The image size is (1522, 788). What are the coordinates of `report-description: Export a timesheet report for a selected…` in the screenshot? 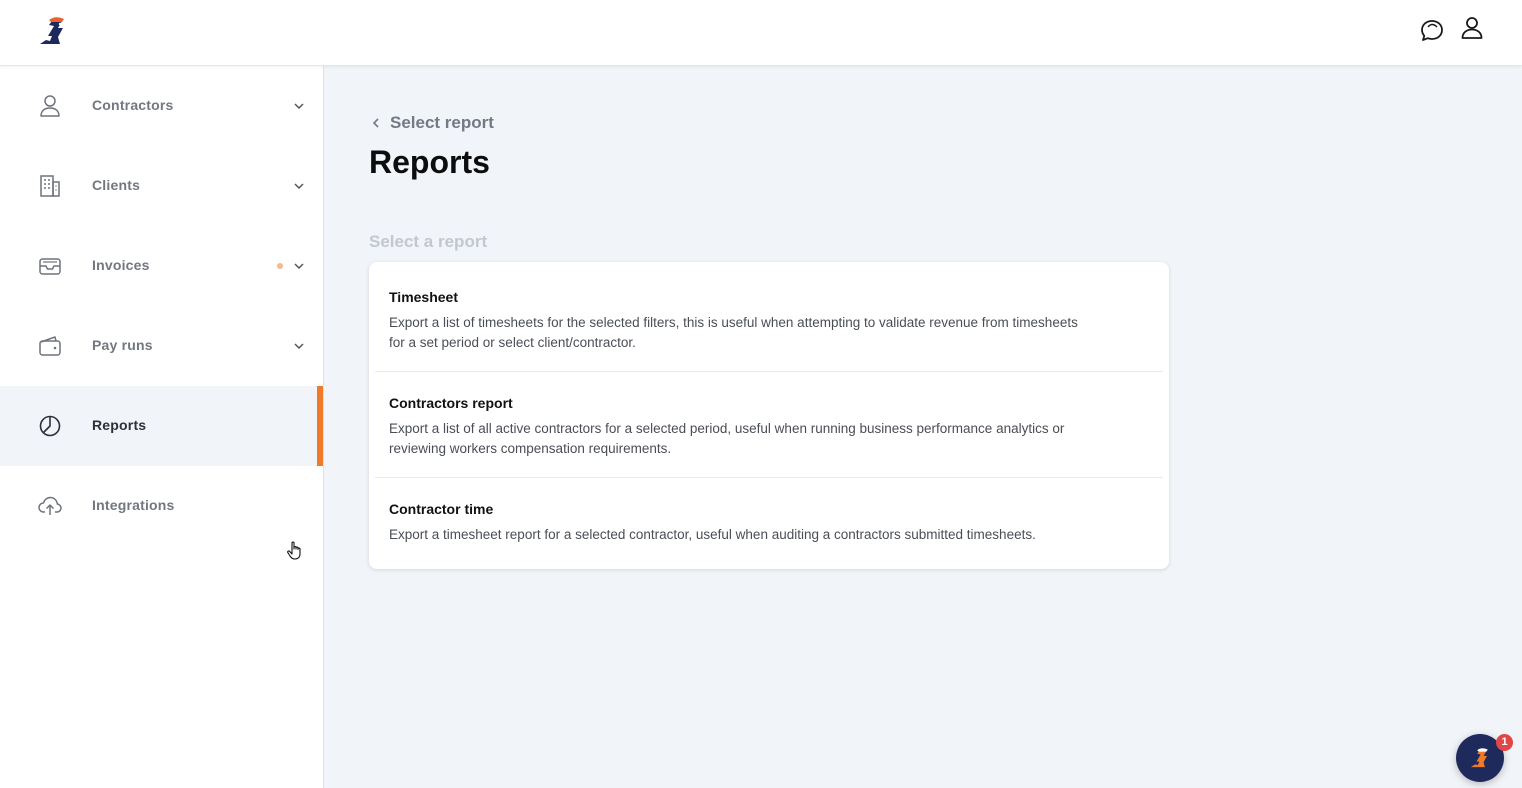 It's located at (712, 534).